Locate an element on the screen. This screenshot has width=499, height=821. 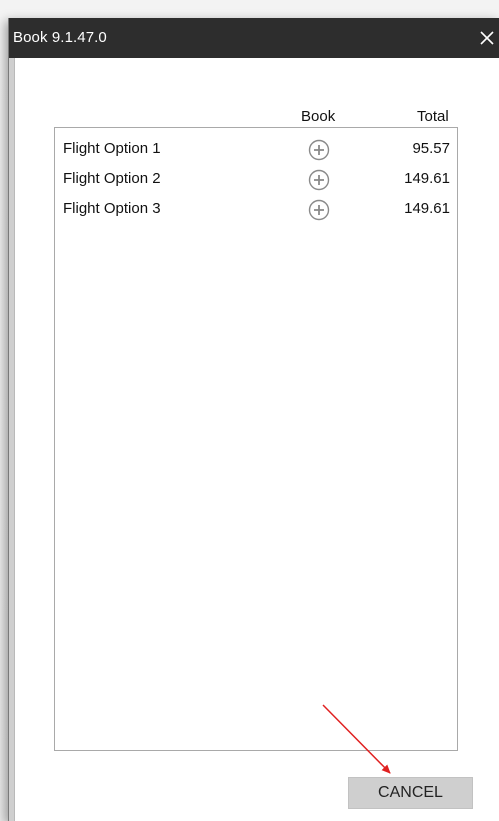
flight-option-name: Flight Option 3 is located at coordinates (112, 208).